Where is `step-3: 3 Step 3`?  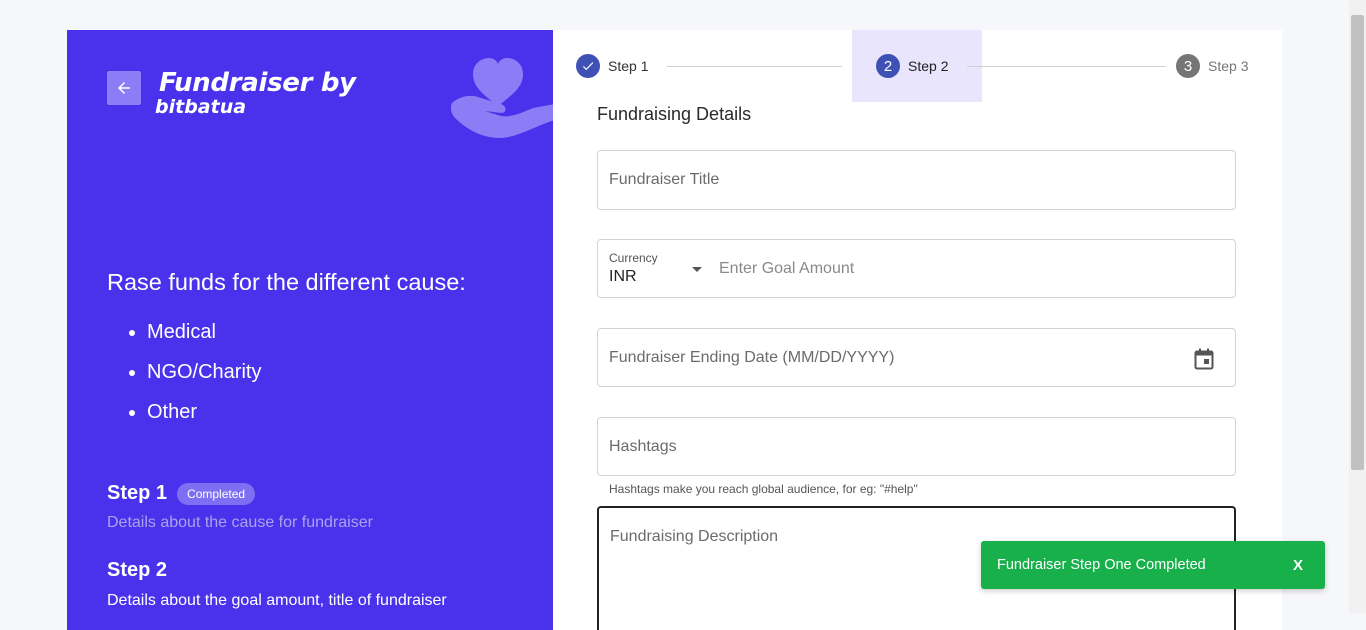
step-3: 3 Step 3 is located at coordinates (1212, 66).